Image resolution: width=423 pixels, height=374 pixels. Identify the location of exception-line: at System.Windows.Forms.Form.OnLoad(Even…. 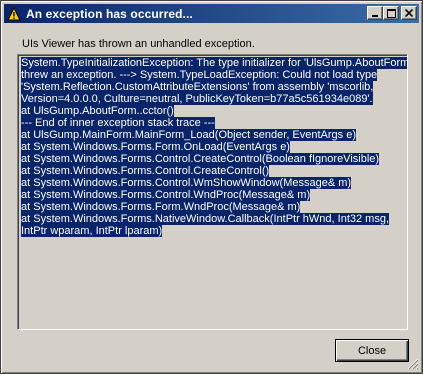
(155, 147).